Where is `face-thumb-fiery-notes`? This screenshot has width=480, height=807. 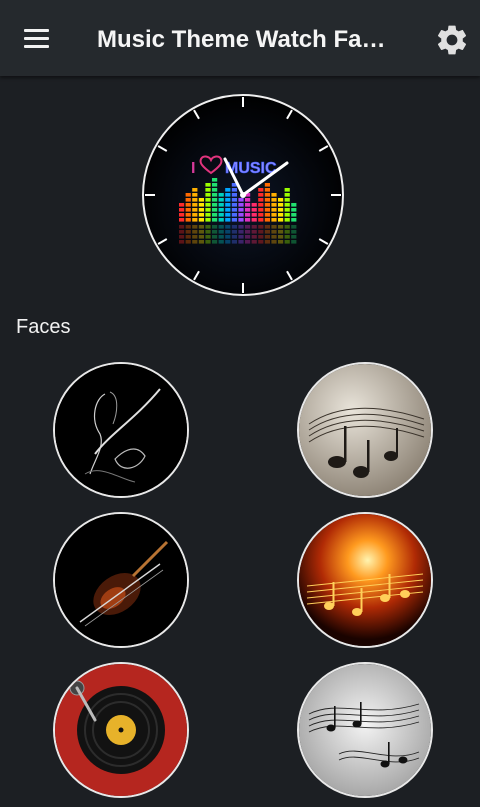
face-thumb-fiery-notes is located at coordinates (365, 580).